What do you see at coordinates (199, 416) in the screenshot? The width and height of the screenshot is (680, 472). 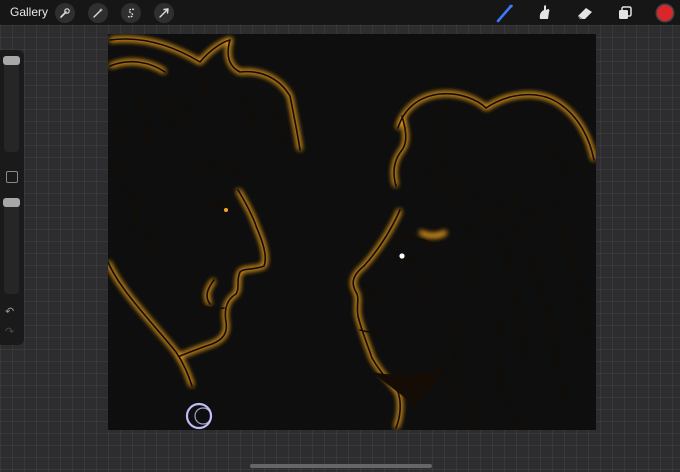 I see `crescent-moon-signature` at bounding box center [199, 416].